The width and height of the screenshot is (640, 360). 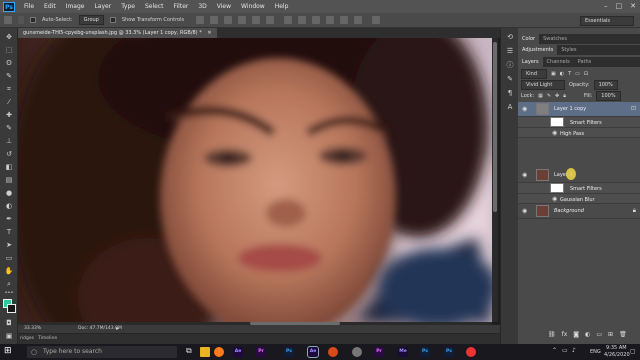 What do you see at coordinates (9, 323) in the screenshot?
I see `quick-mask-icon: ◘` at bounding box center [9, 323].